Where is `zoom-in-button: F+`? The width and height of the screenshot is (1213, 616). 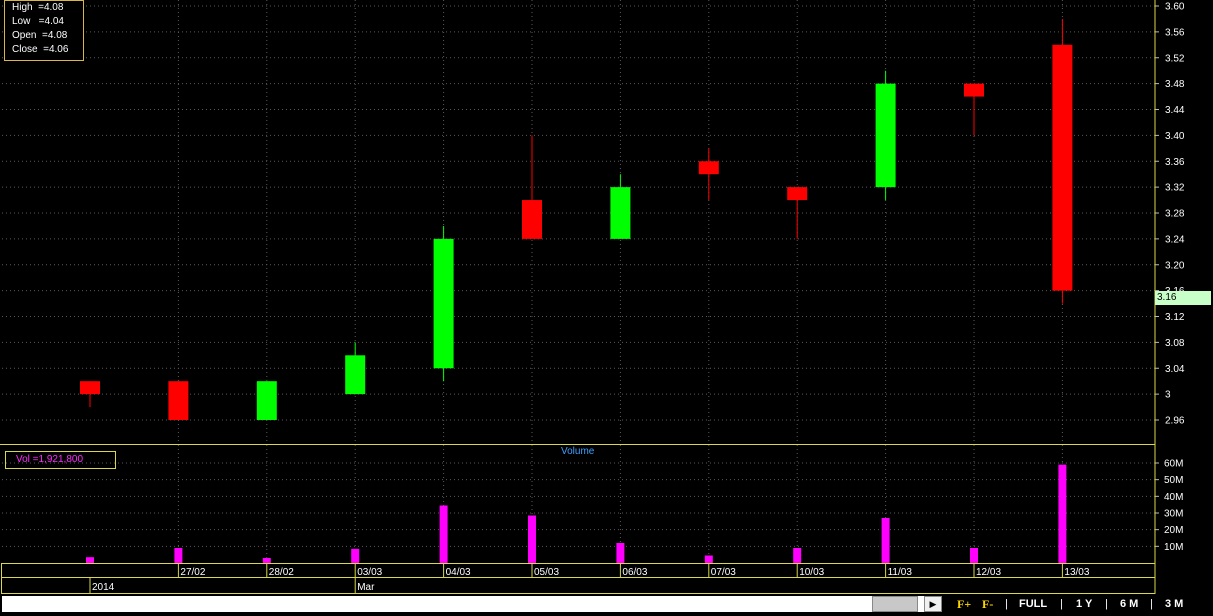
zoom-in-button: F+ is located at coordinates (964, 604).